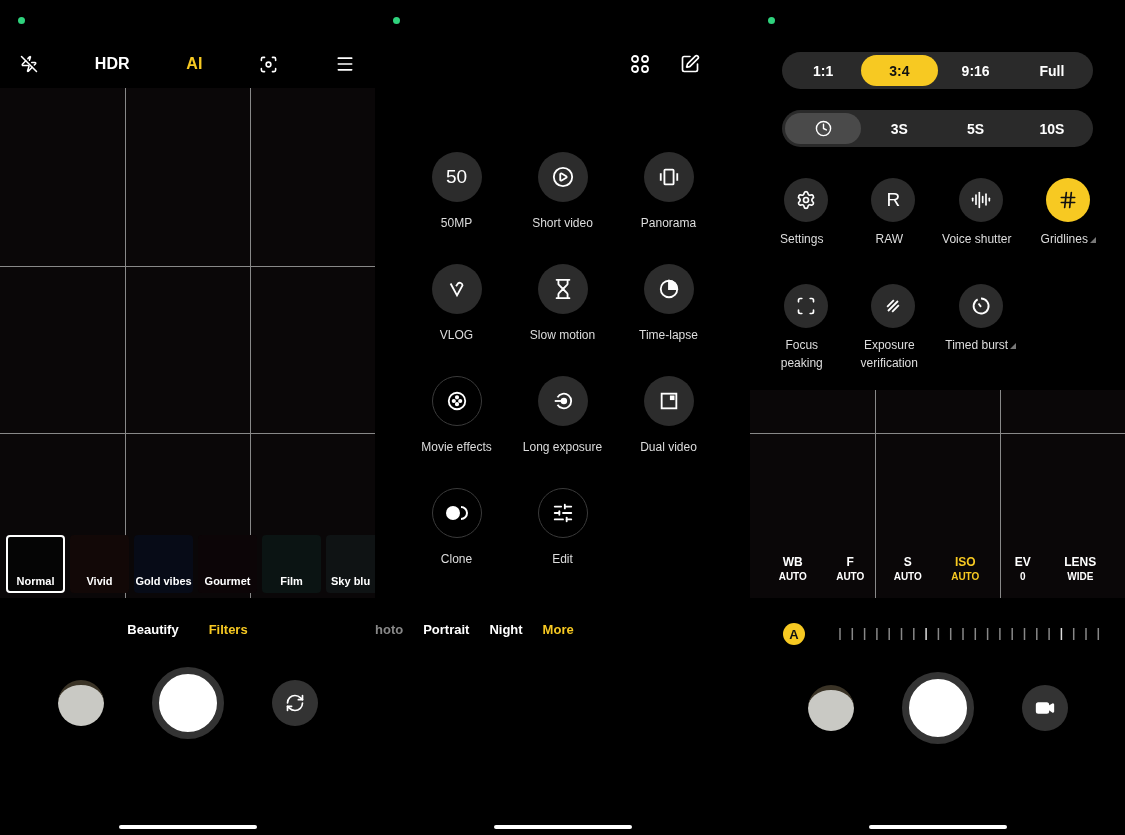 The width and height of the screenshot is (1125, 835). What do you see at coordinates (977, 239) in the screenshot?
I see `toggle-label: Voice shutter` at bounding box center [977, 239].